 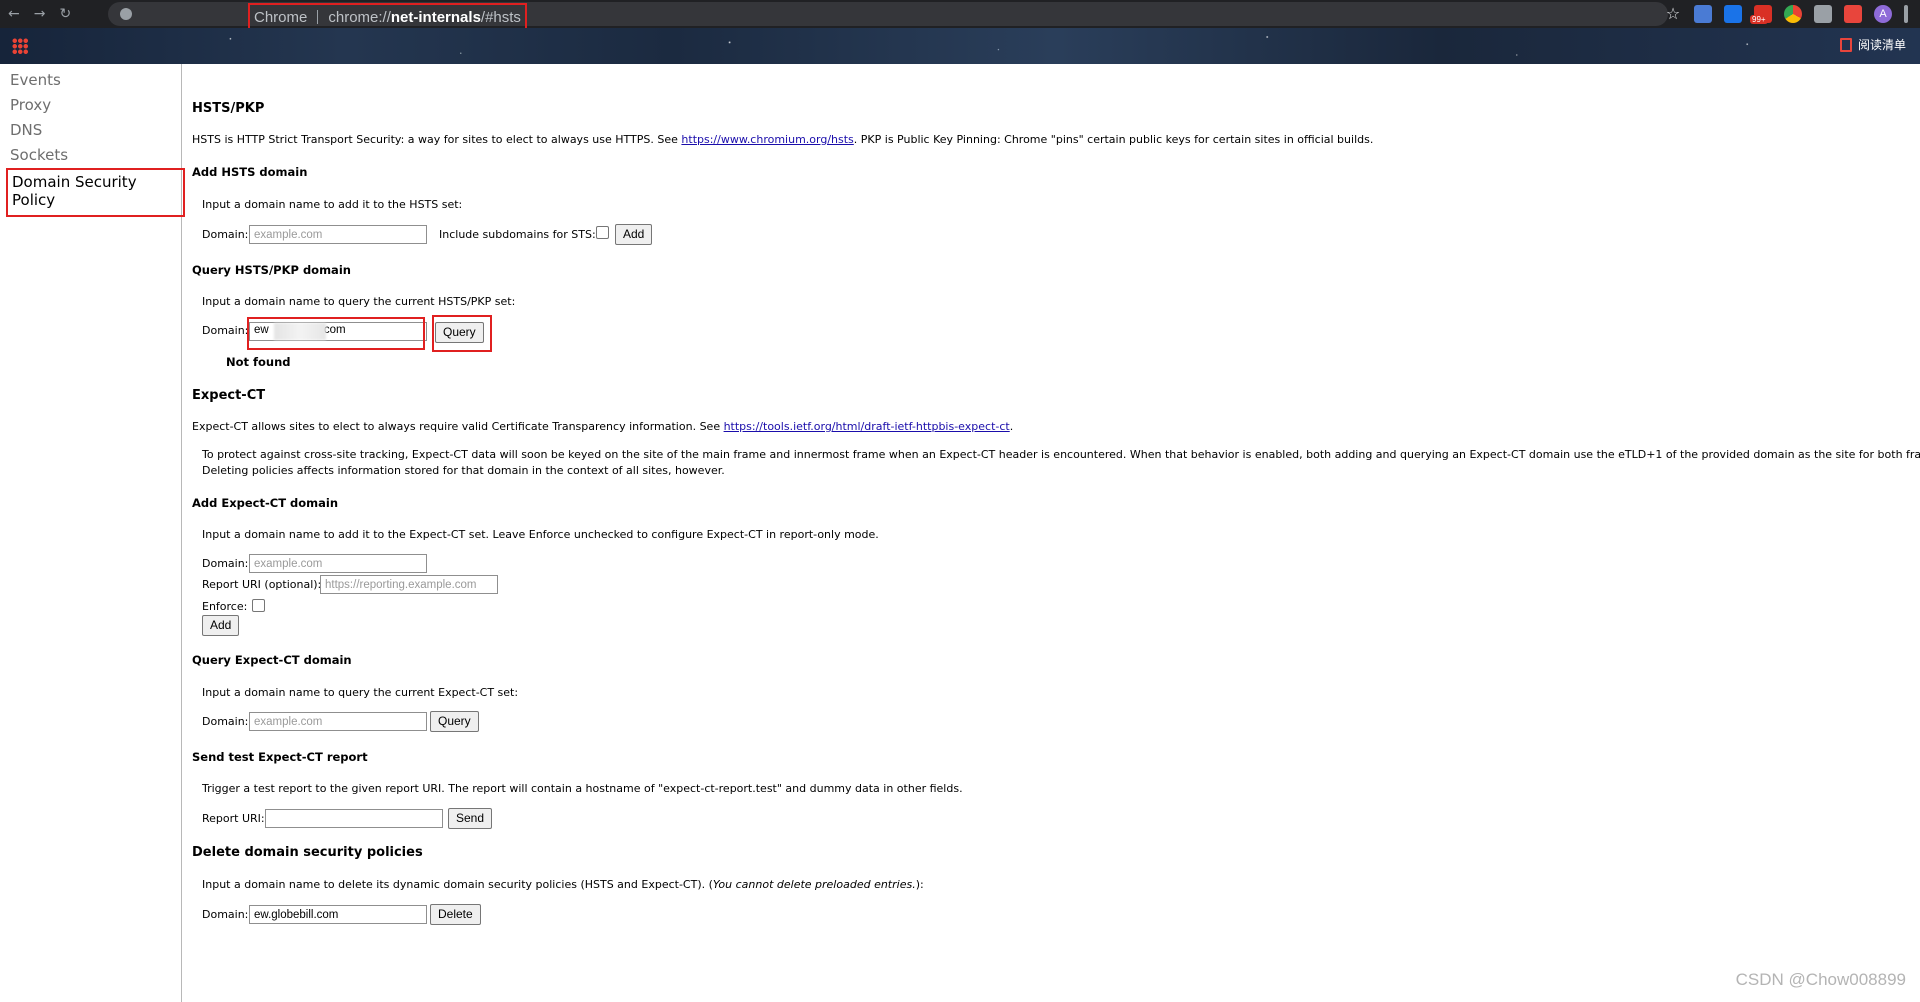 What do you see at coordinates (338, 563) in the screenshot?
I see `add-expect-ct-domain-input` at bounding box center [338, 563].